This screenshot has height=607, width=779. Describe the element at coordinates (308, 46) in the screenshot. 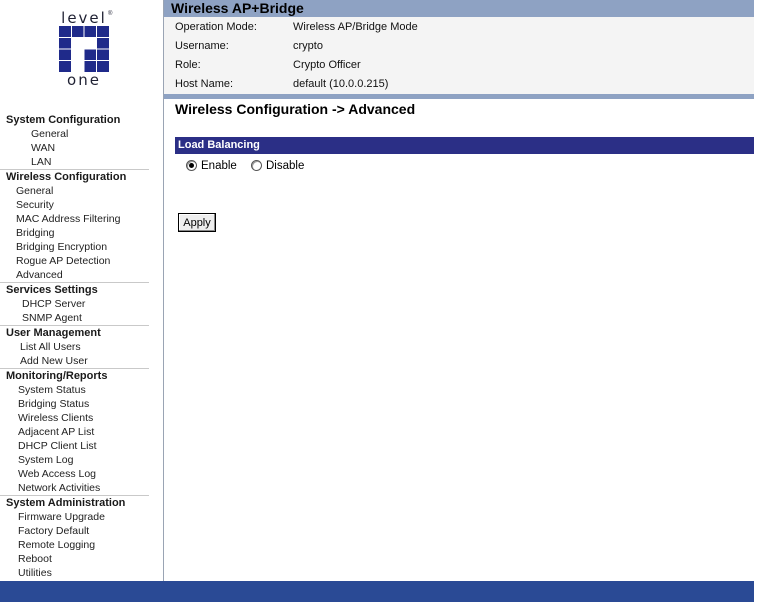

I see `info-value: crypto` at that location.